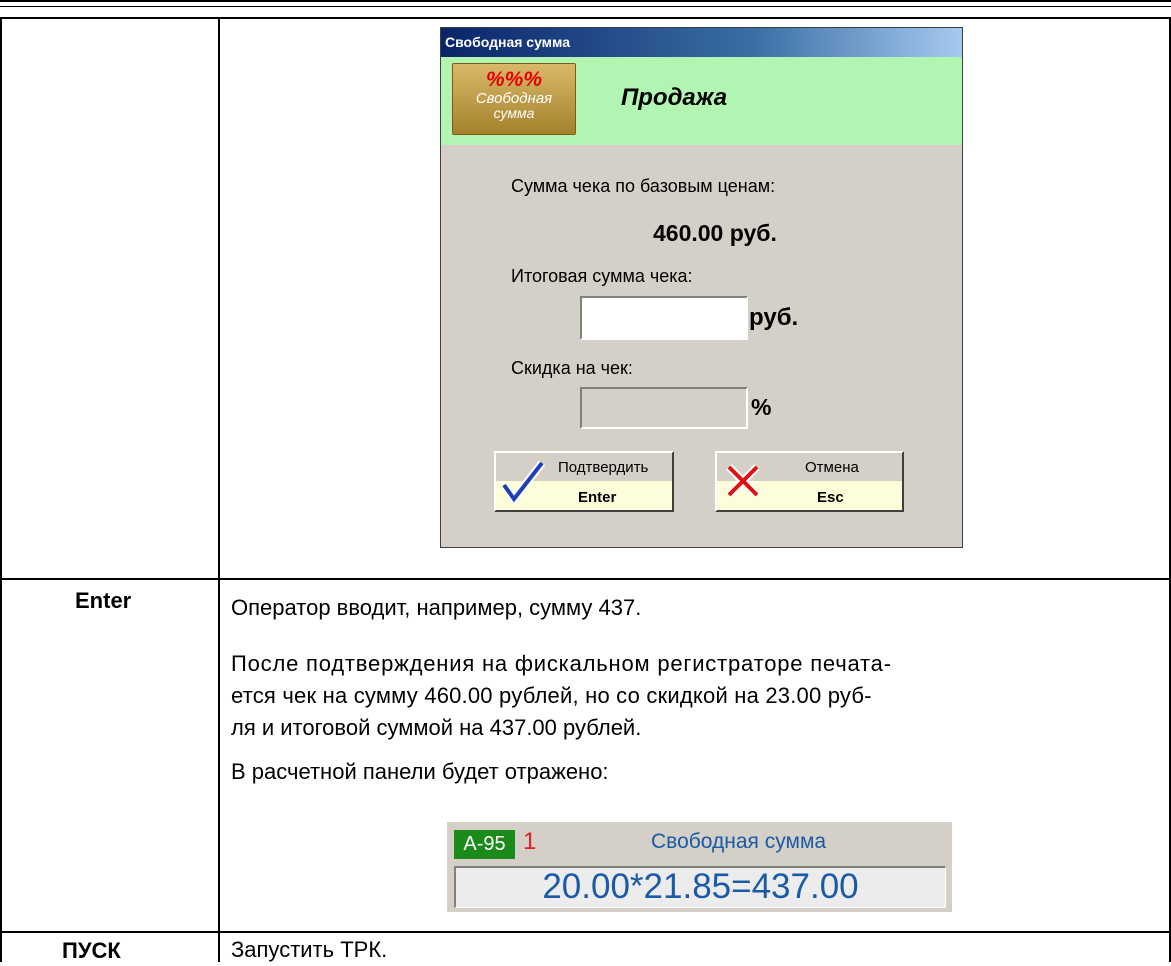 The height and width of the screenshot is (966, 1171). What do you see at coordinates (700, 887) in the screenshot?
I see `calc-display: 20.00*21.85=437.00` at bounding box center [700, 887].